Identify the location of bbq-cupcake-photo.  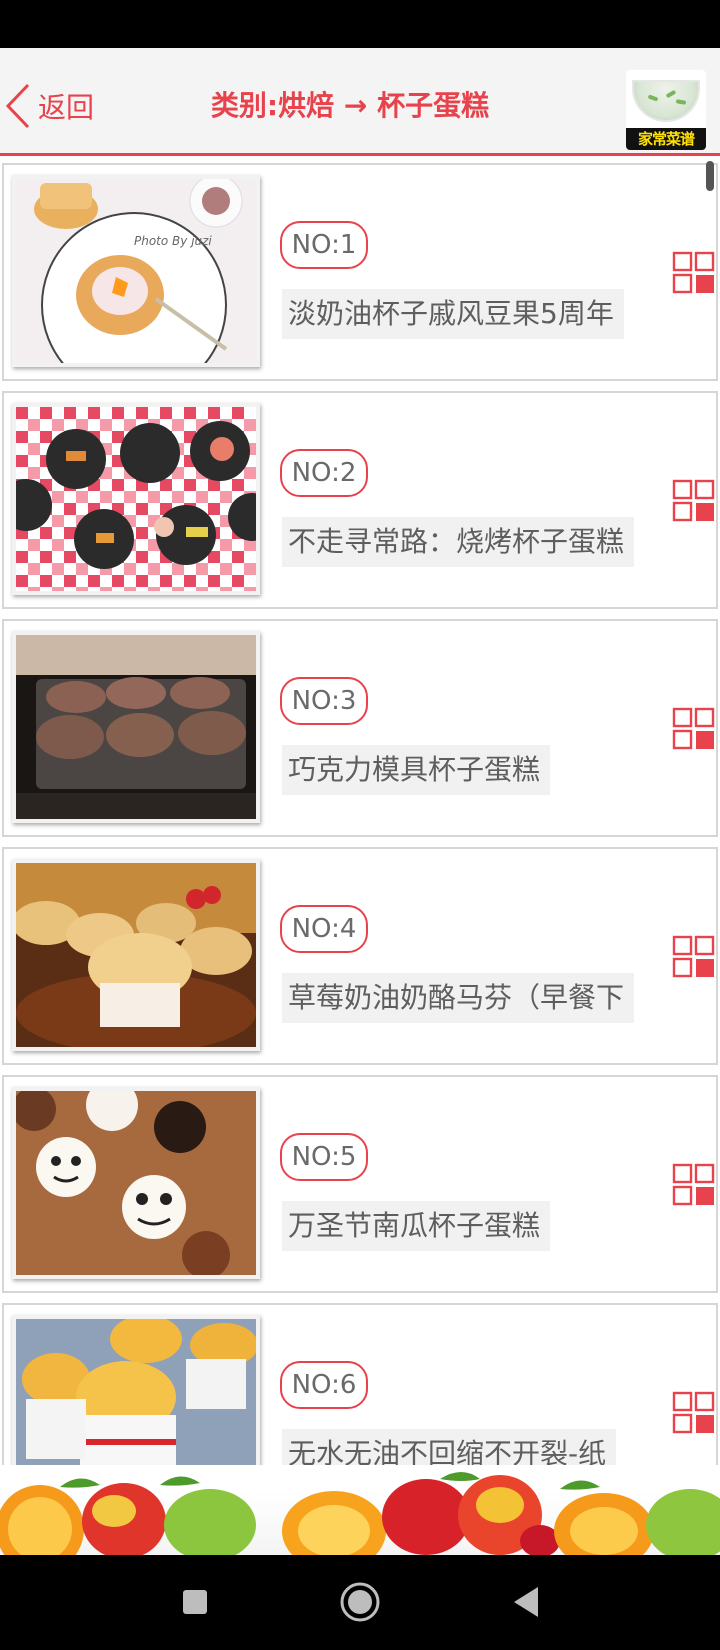
(136, 499).